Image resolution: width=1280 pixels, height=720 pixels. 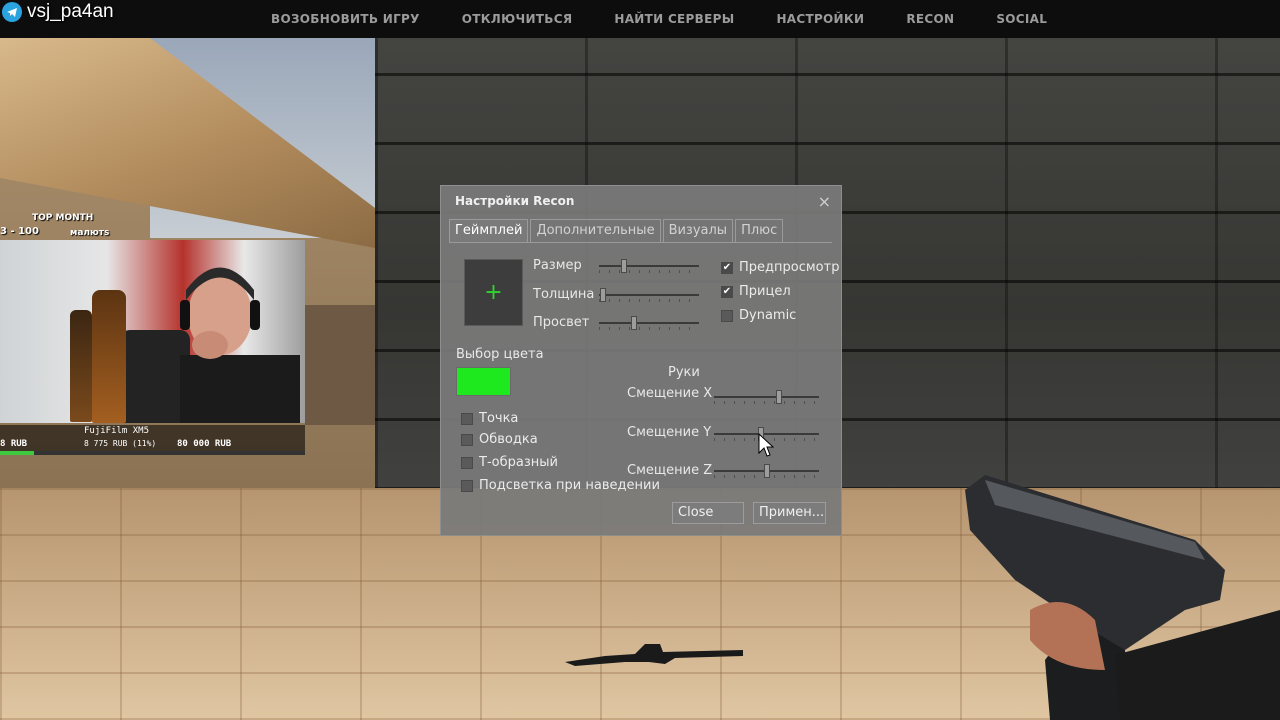 I want to click on offset-x-slider, so click(x=766, y=397).